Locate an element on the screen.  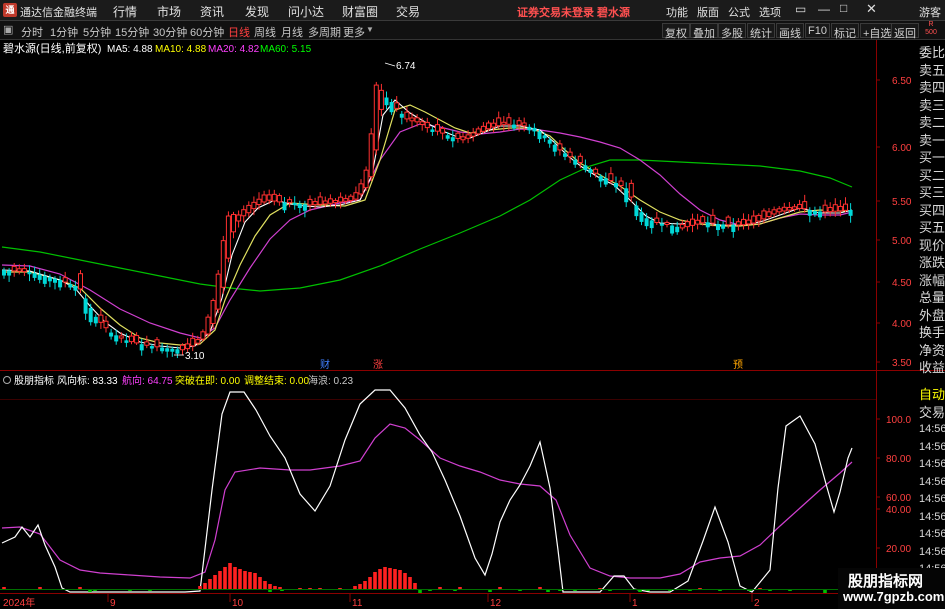
menu-faxian: 发现 is located at coordinates (257, 11).